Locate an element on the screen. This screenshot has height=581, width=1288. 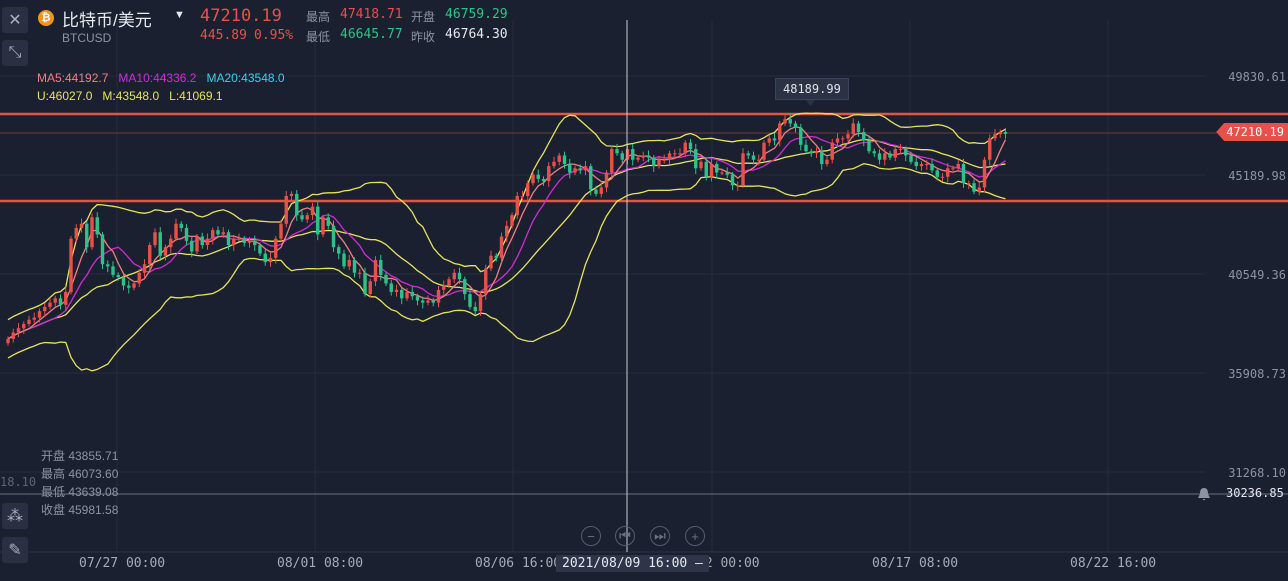
cursor-low: 最低 43639.08 is located at coordinates (80, 492).